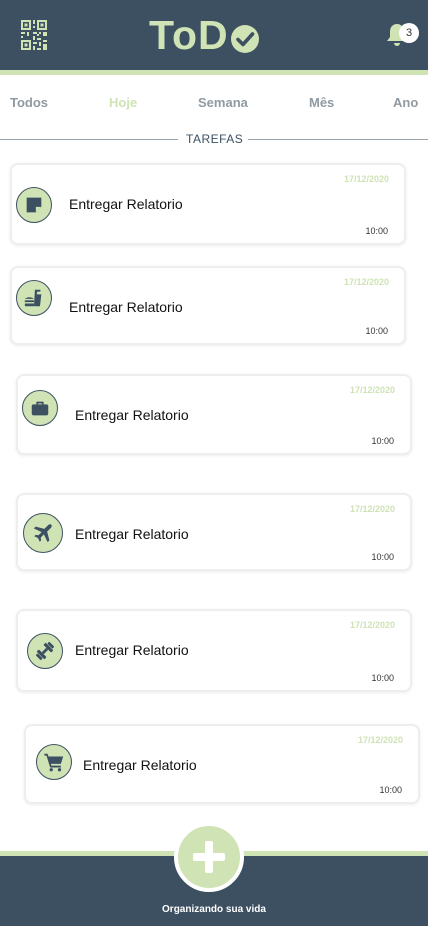 This screenshot has width=428, height=926. I want to click on briefcase-icon, so click(40, 408).